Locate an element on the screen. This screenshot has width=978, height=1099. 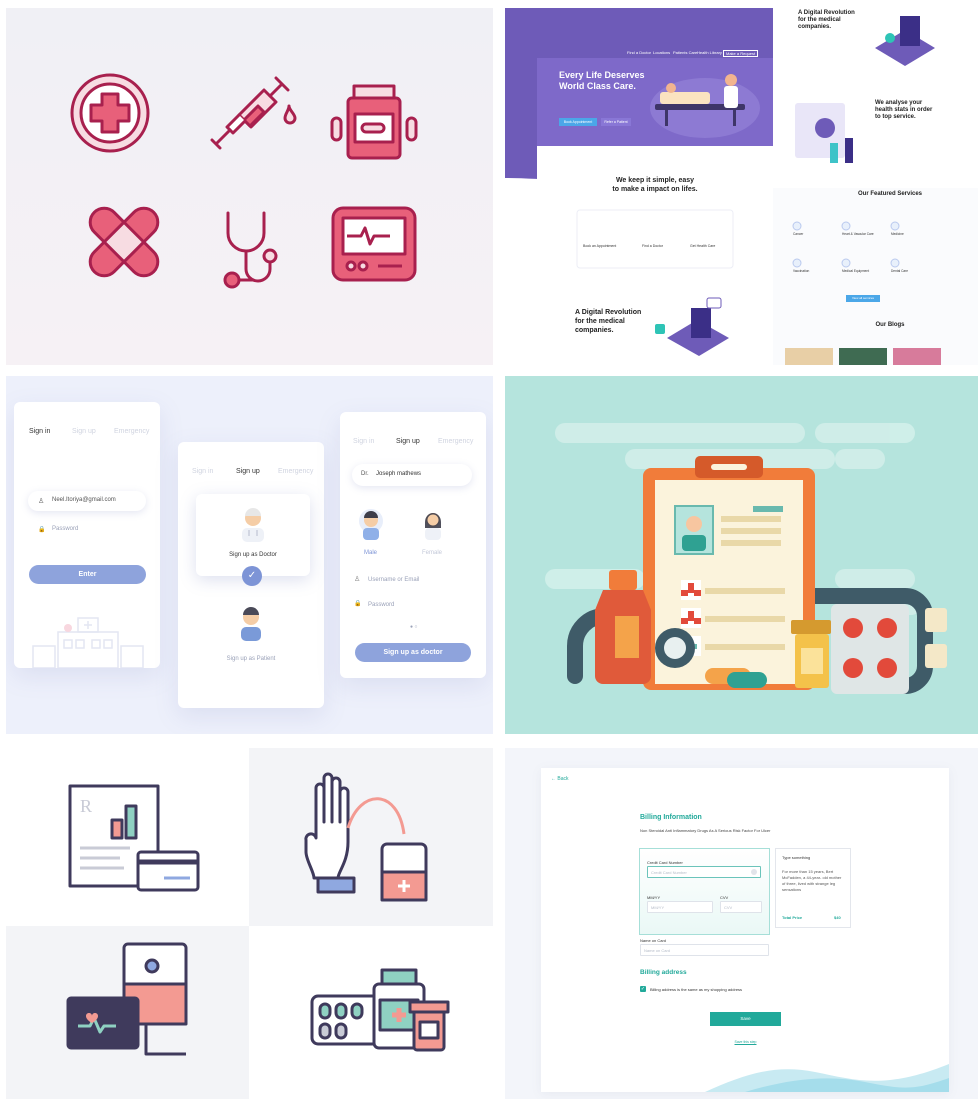
hospital-building-icon is located at coordinates (88, 642).